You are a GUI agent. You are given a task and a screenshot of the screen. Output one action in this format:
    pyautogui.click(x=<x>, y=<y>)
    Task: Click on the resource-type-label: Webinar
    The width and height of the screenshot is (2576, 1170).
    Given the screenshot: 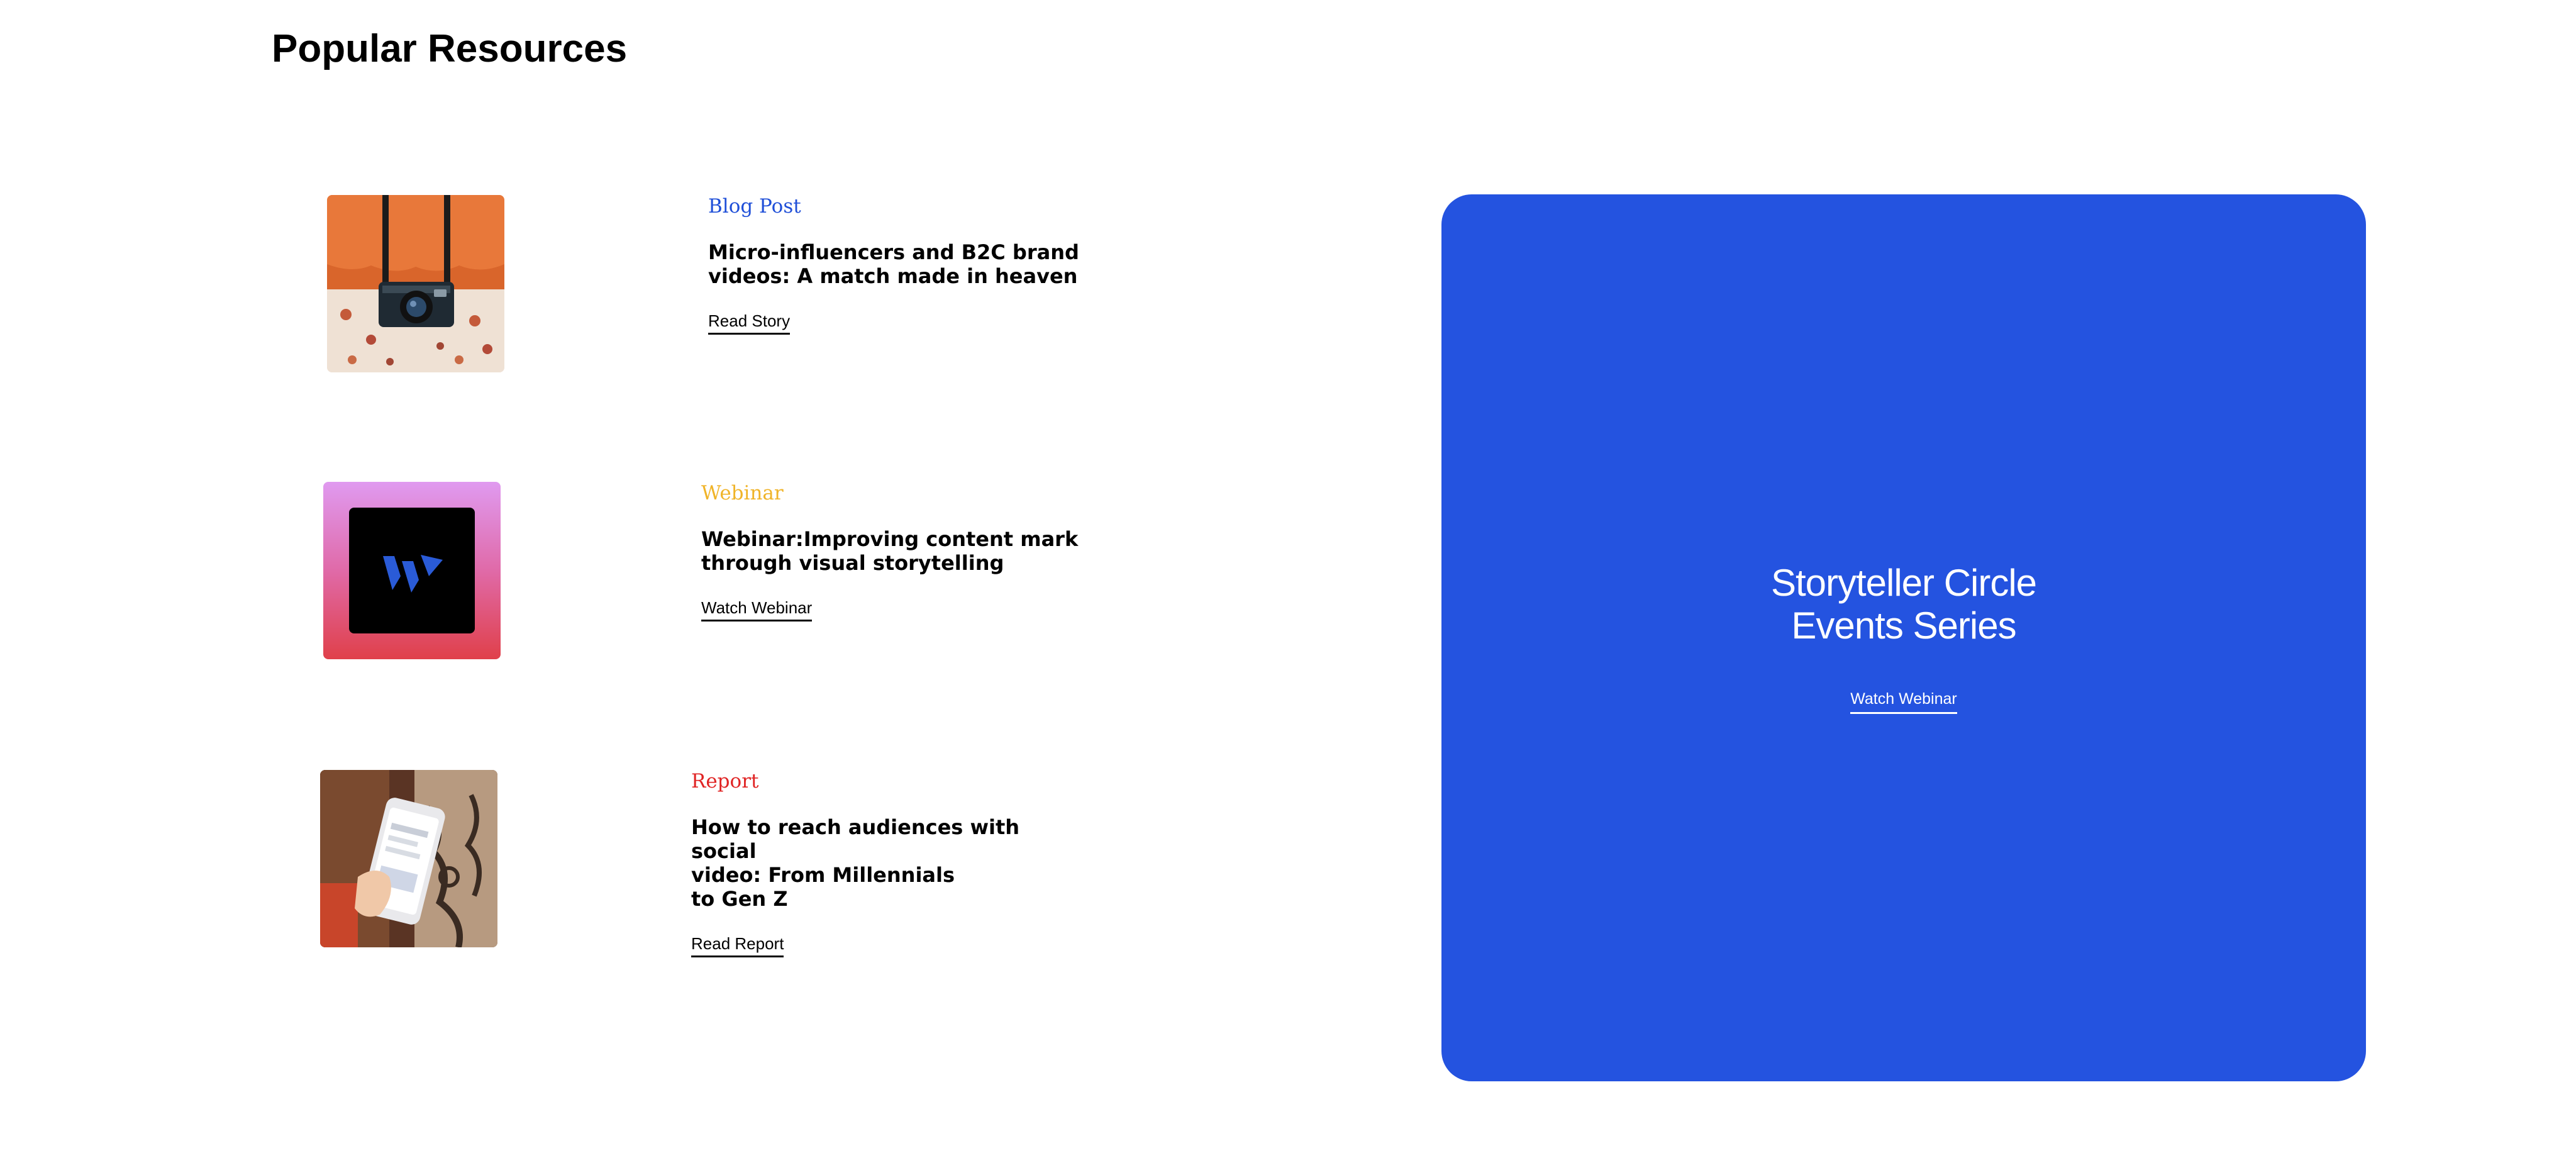 What is the action you would take?
    pyautogui.click(x=742, y=493)
    